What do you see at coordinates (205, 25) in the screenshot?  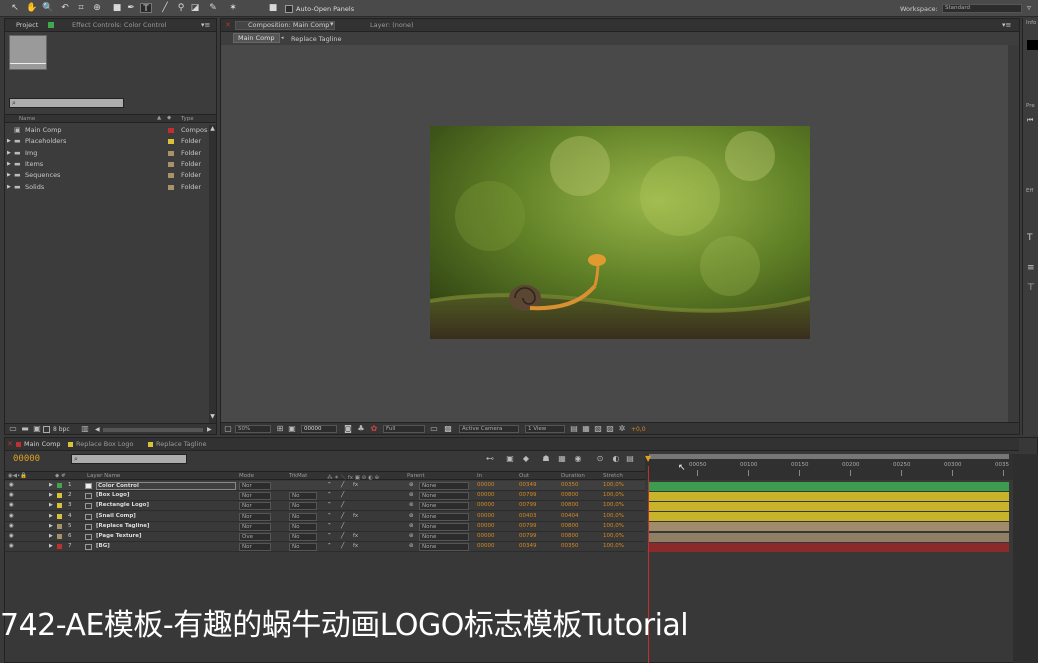 I see `panel-menu-icon: ▾≡` at bounding box center [205, 25].